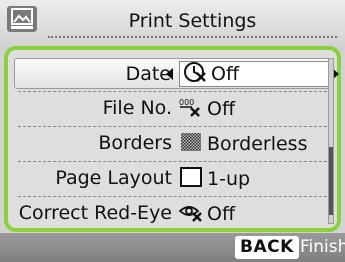 This screenshot has height=262, width=345. Describe the element at coordinates (137, 108) in the screenshot. I see `setting-label-file-no: File No.` at that location.